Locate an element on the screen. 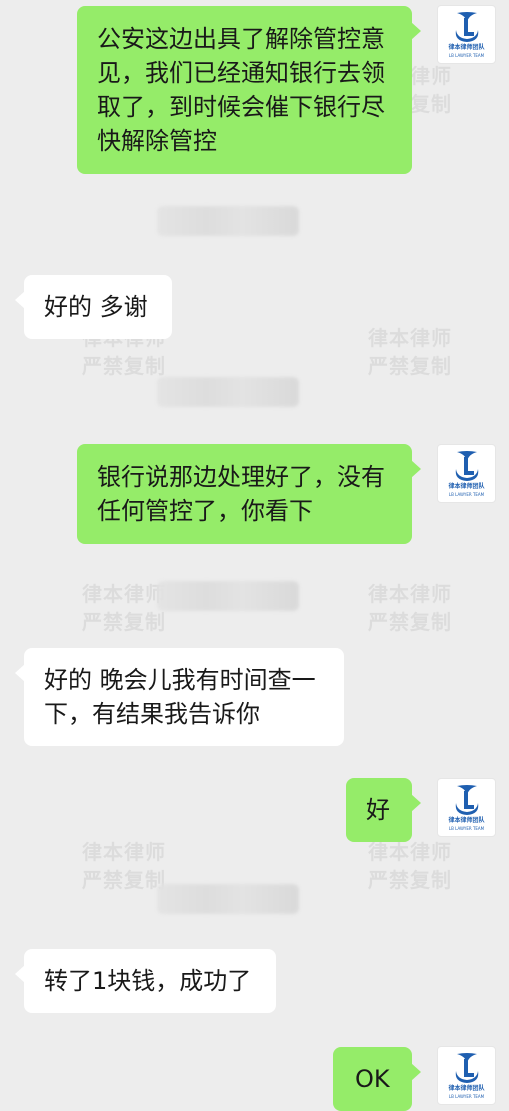 The width and height of the screenshot is (509, 1111). message-bubble-other: 转了1块钱，成功了 is located at coordinates (145, 981).